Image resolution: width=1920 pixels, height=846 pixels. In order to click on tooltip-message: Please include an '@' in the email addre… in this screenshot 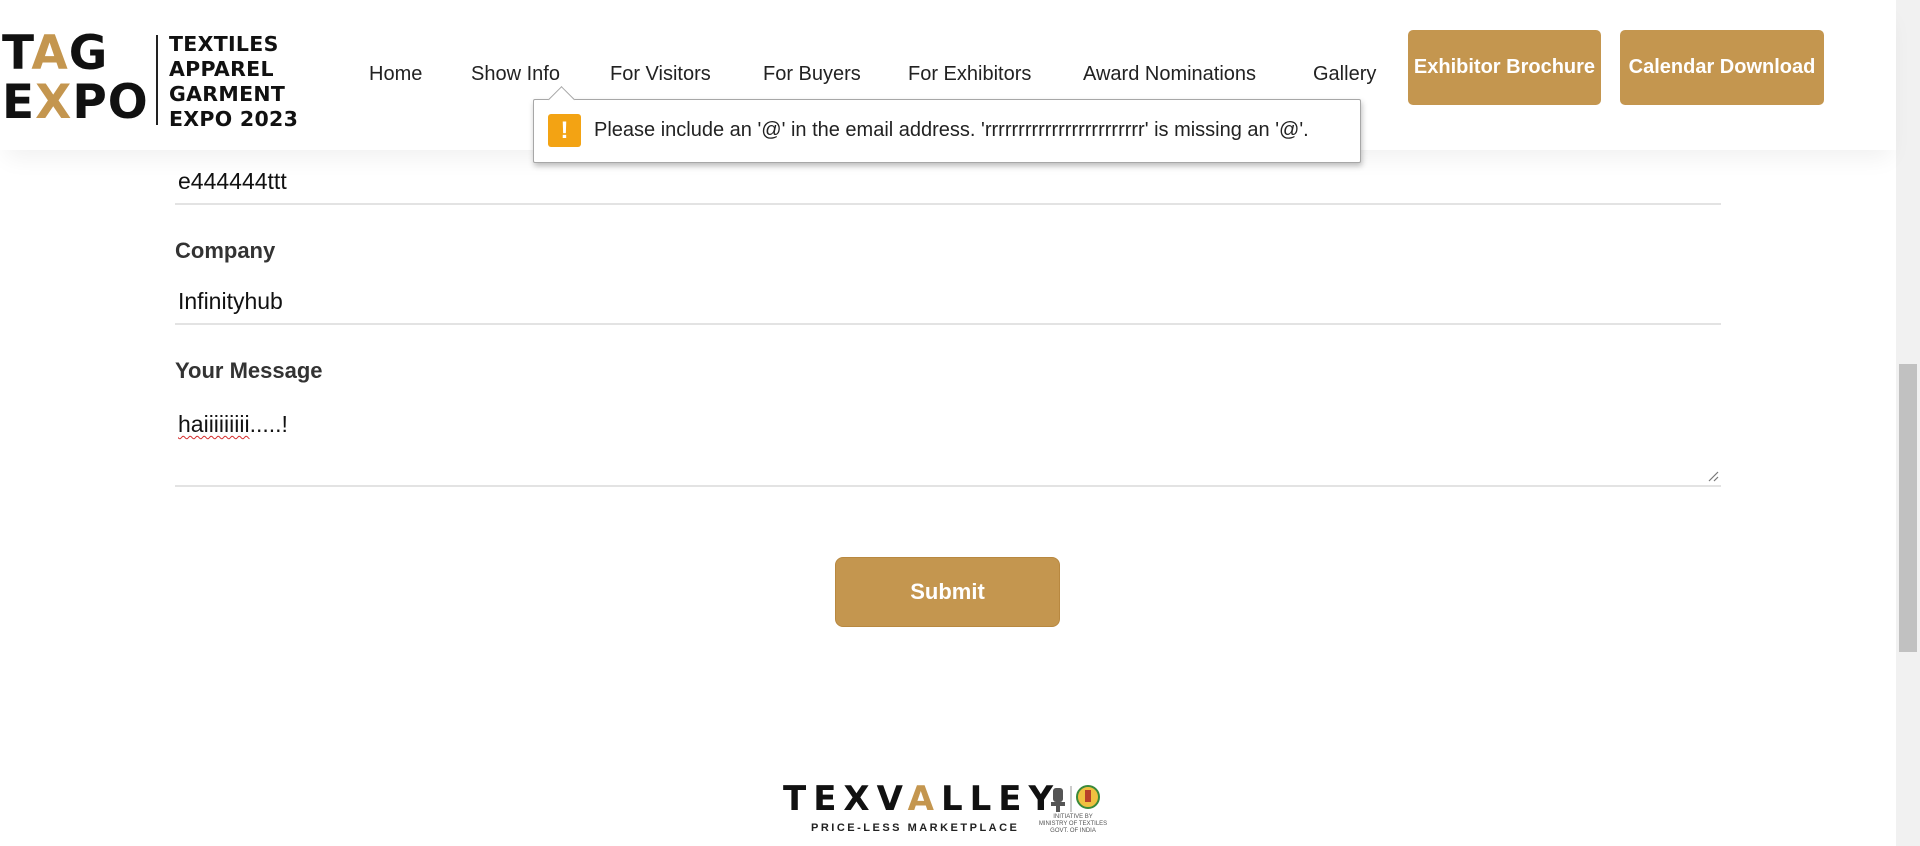, I will do `click(951, 130)`.